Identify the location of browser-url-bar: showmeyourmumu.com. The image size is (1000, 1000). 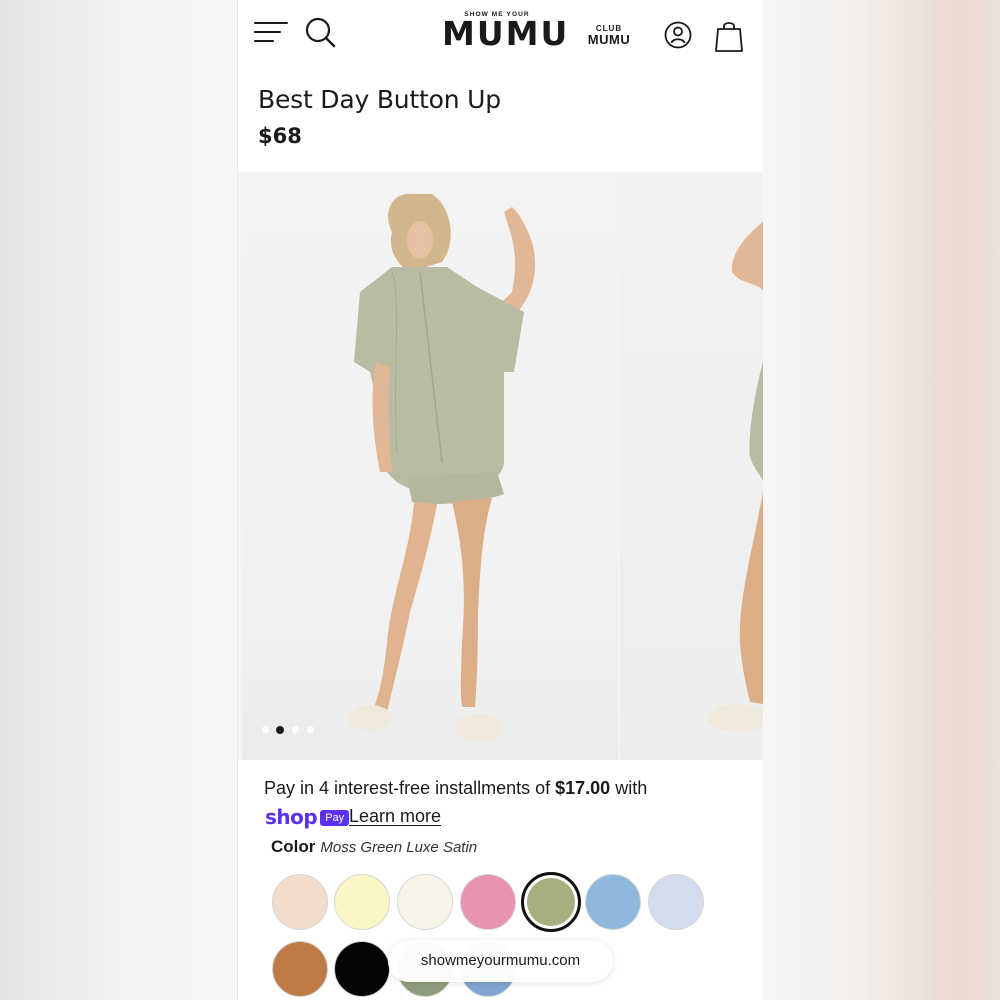
(500, 961).